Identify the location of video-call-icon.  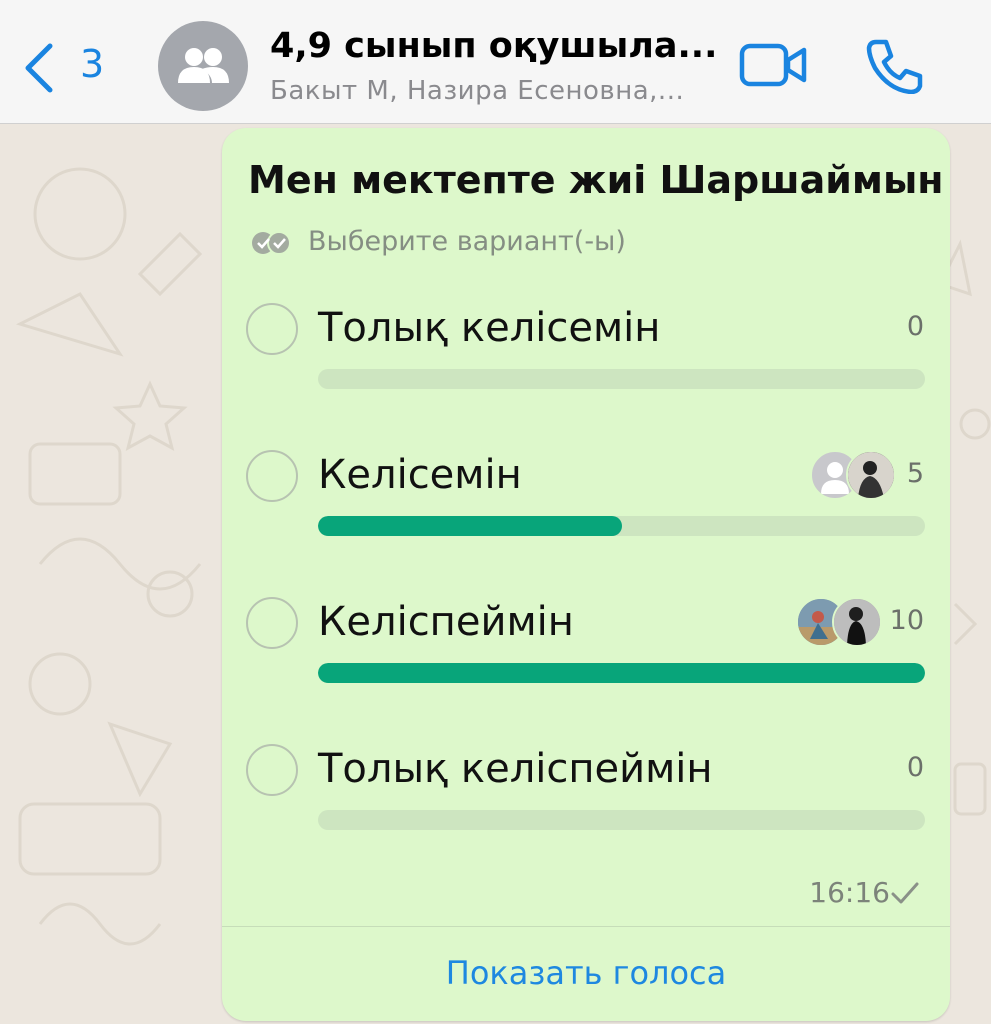
(773, 65).